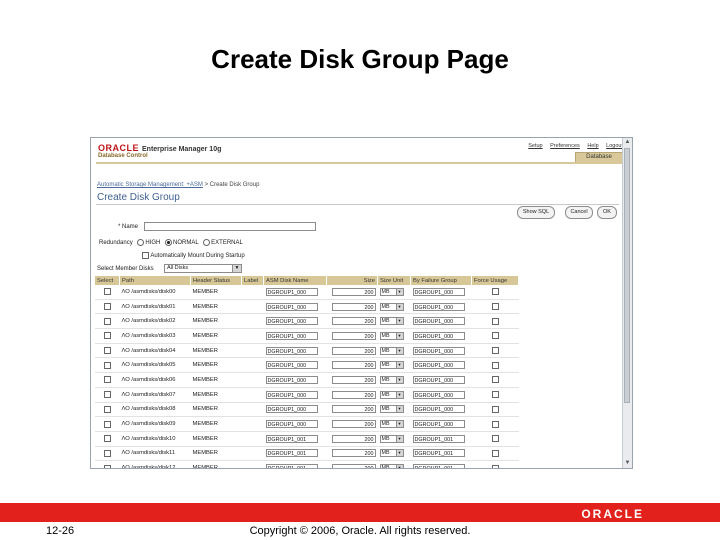 This screenshot has width=720, height=540. What do you see at coordinates (536, 212) in the screenshot?
I see `show-sql-button: Show SQL` at bounding box center [536, 212].